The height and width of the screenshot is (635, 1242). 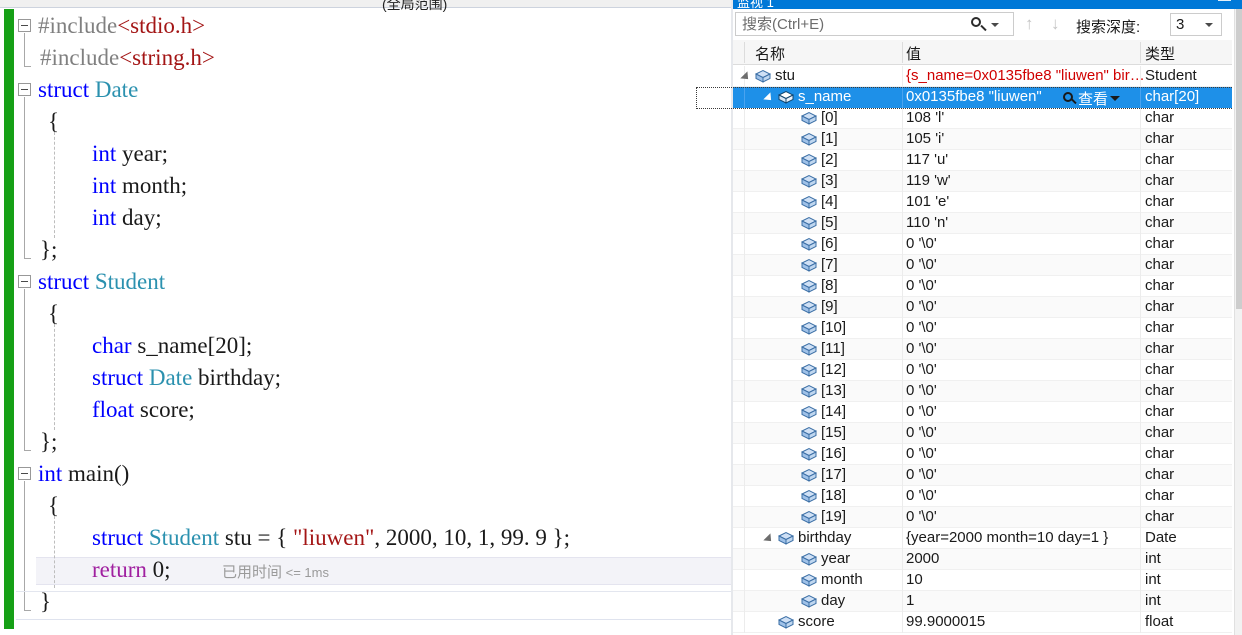 What do you see at coordinates (829, 222) in the screenshot?
I see `row-name-cell: [5]` at bounding box center [829, 222].